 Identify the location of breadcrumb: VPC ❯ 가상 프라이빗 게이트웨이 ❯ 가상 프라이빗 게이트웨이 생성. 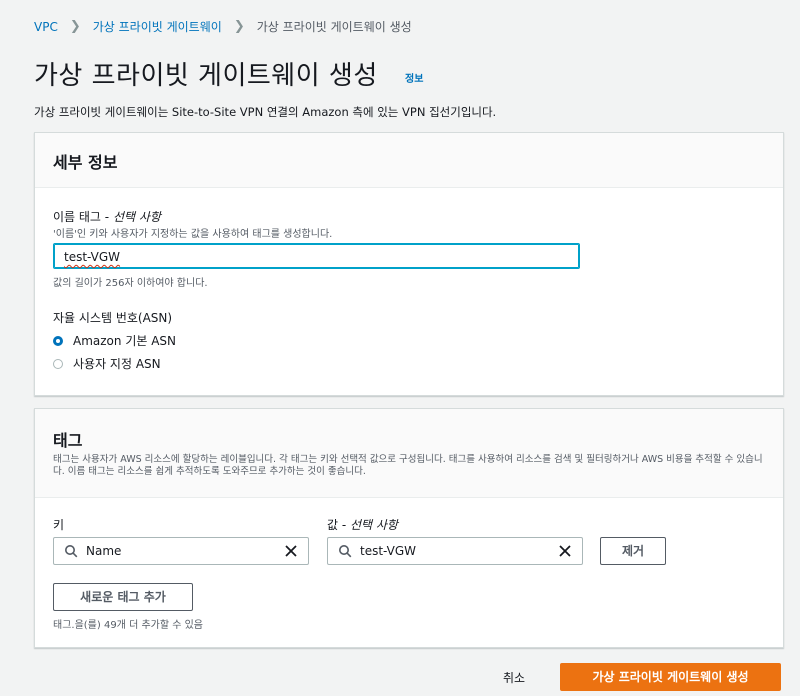
(223, 26).